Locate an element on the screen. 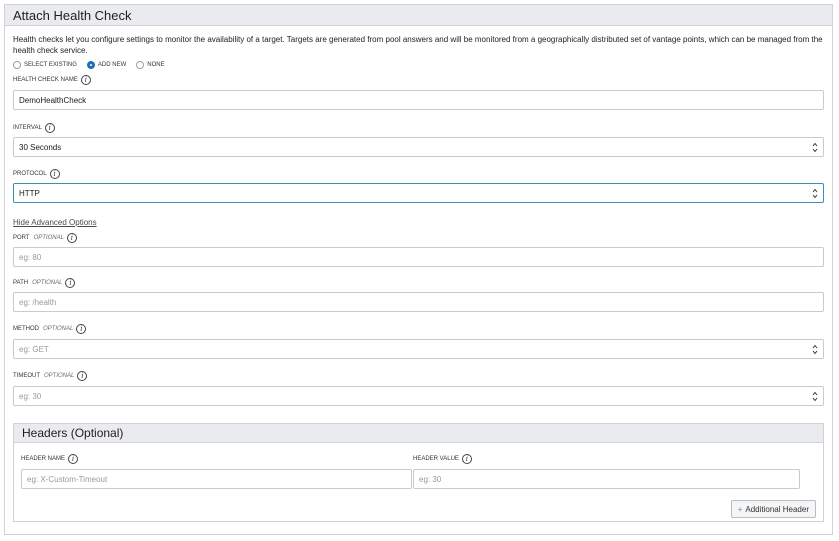  health-check-name-input: DemoHealthCheck is located at coordinates (418, 100).